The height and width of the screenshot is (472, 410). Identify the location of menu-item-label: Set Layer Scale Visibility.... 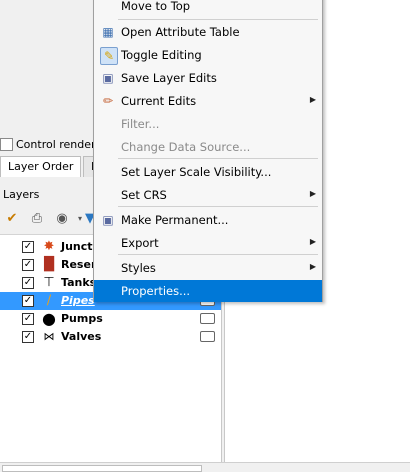
(196, 172).